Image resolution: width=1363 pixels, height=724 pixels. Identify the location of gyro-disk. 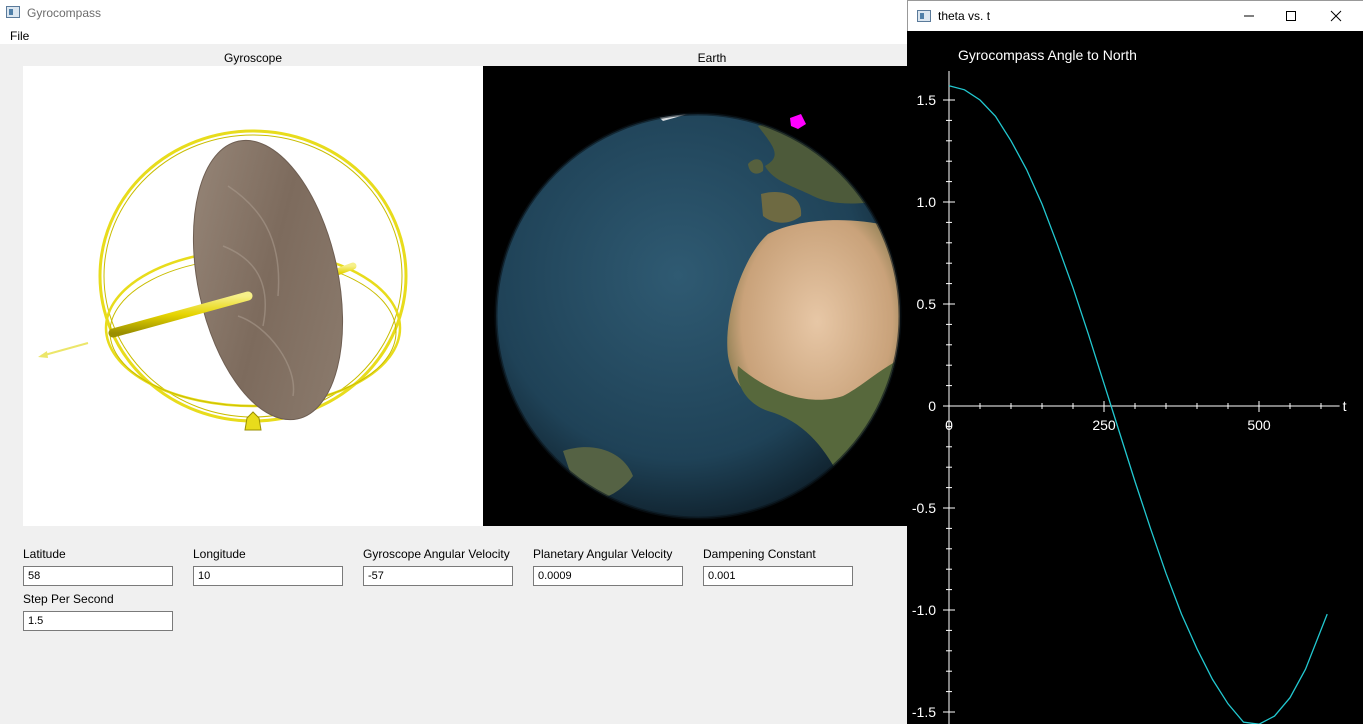
(268, 280).